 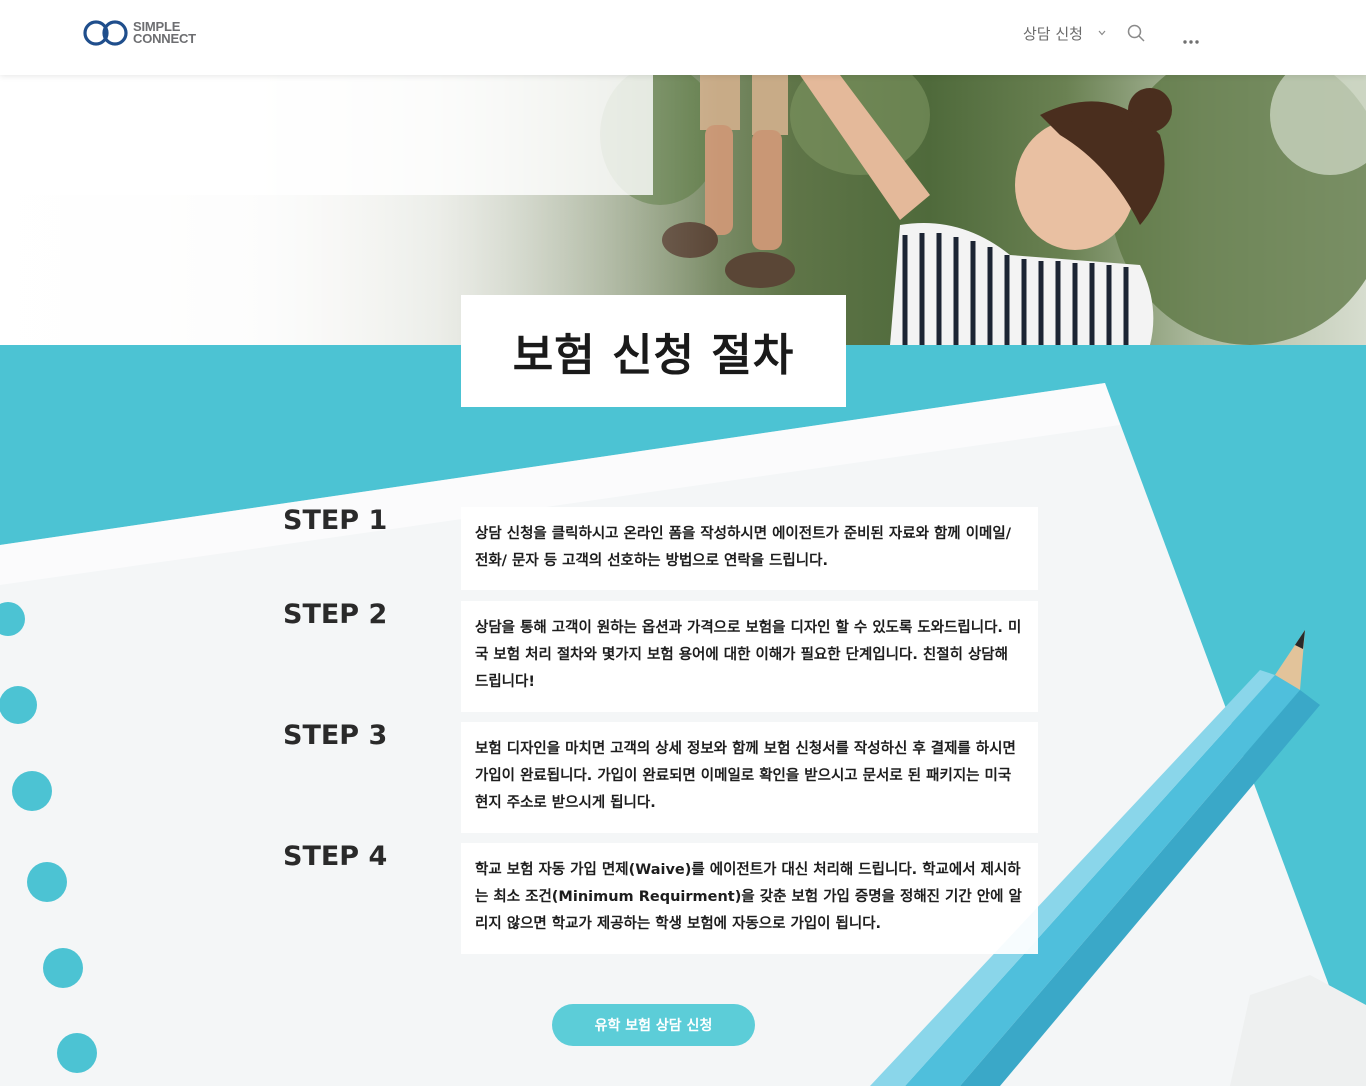 What do you see at coordinates (1191, 37) in the screenshot?
I see `more-icon` at bounding box center [1191, 37].